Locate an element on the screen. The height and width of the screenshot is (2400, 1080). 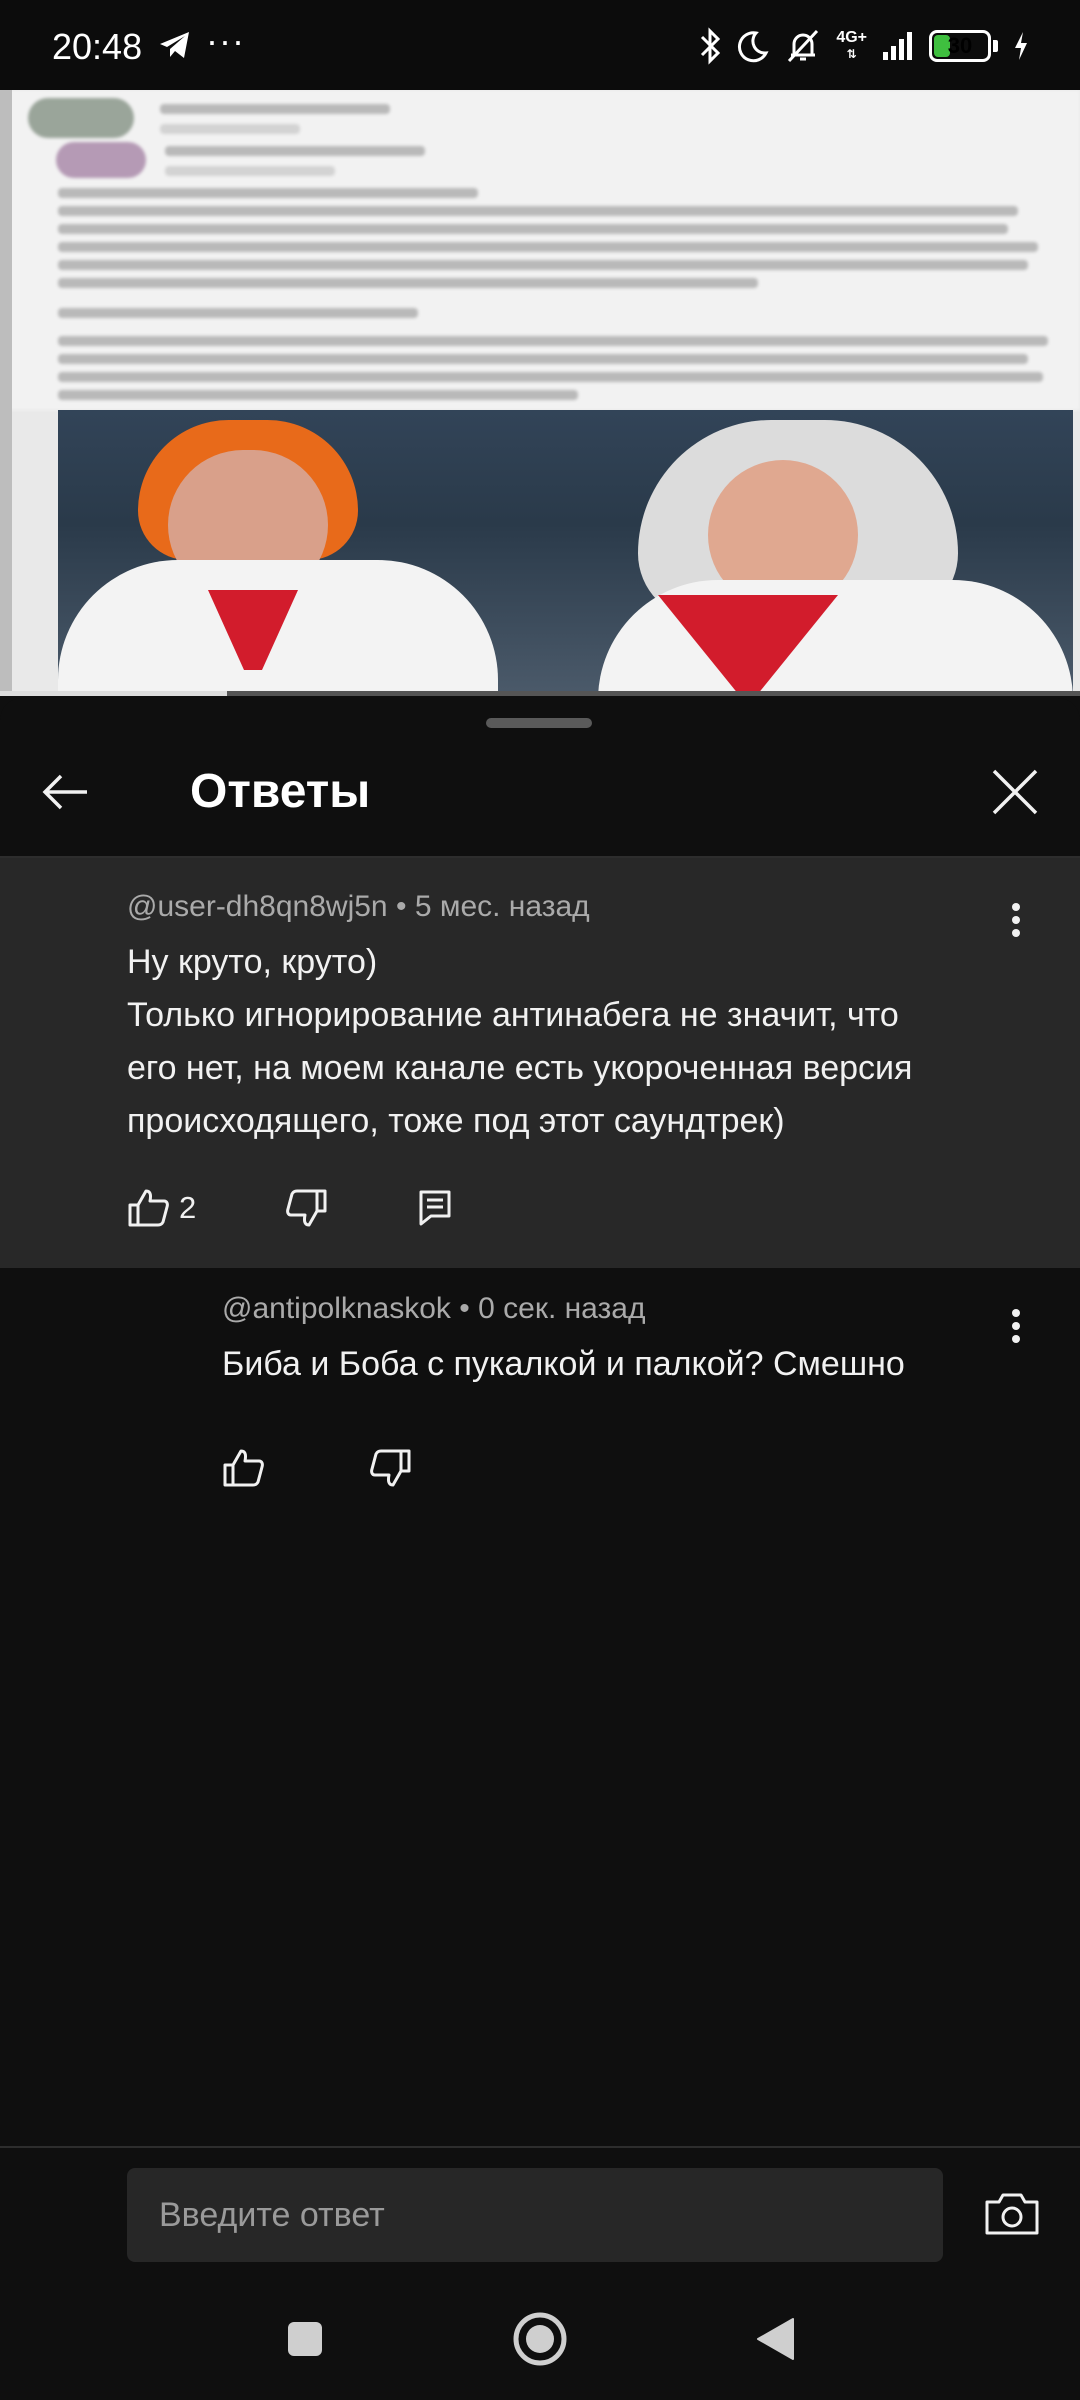
telegram-icon is located at coordinates (174, 45).